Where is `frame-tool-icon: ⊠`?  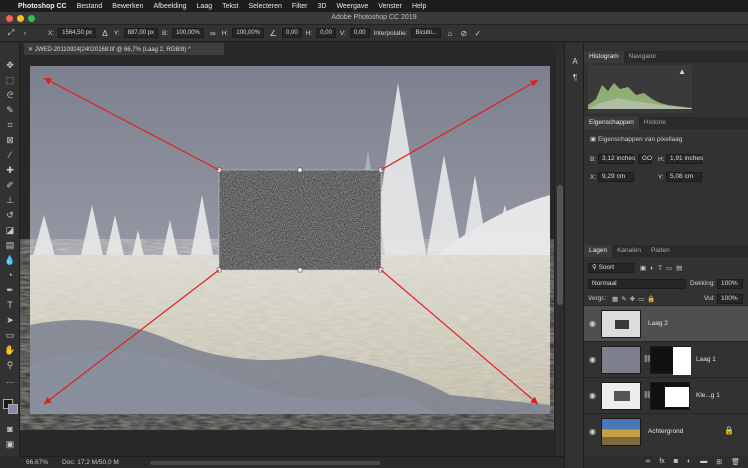 frame-tool-icon: ⊠ is located at coordinates (10, 140).